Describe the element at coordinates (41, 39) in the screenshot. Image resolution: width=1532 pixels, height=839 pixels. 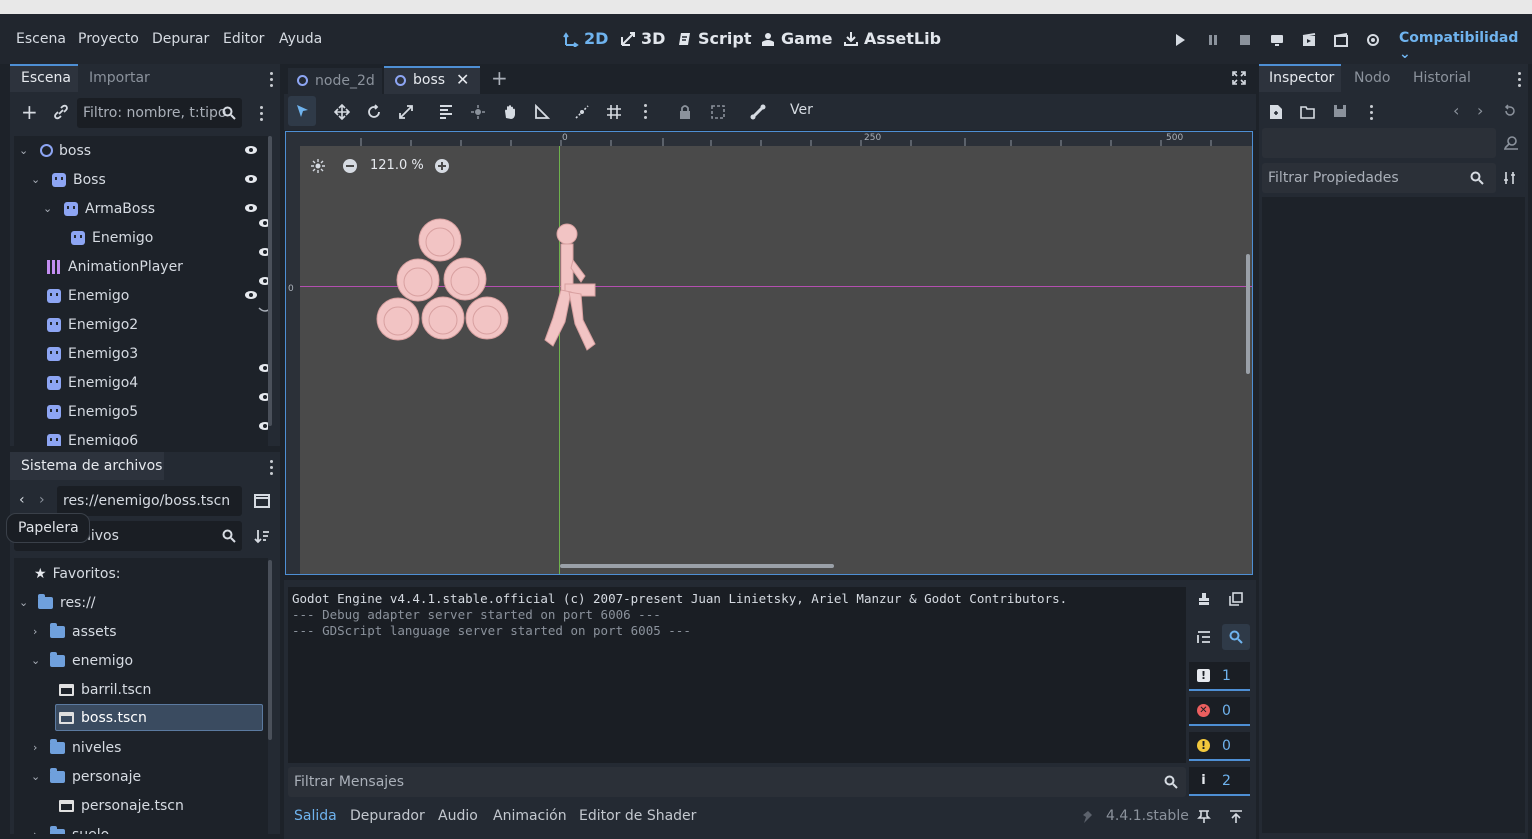
I see `menu-escena: Escena` at that location.